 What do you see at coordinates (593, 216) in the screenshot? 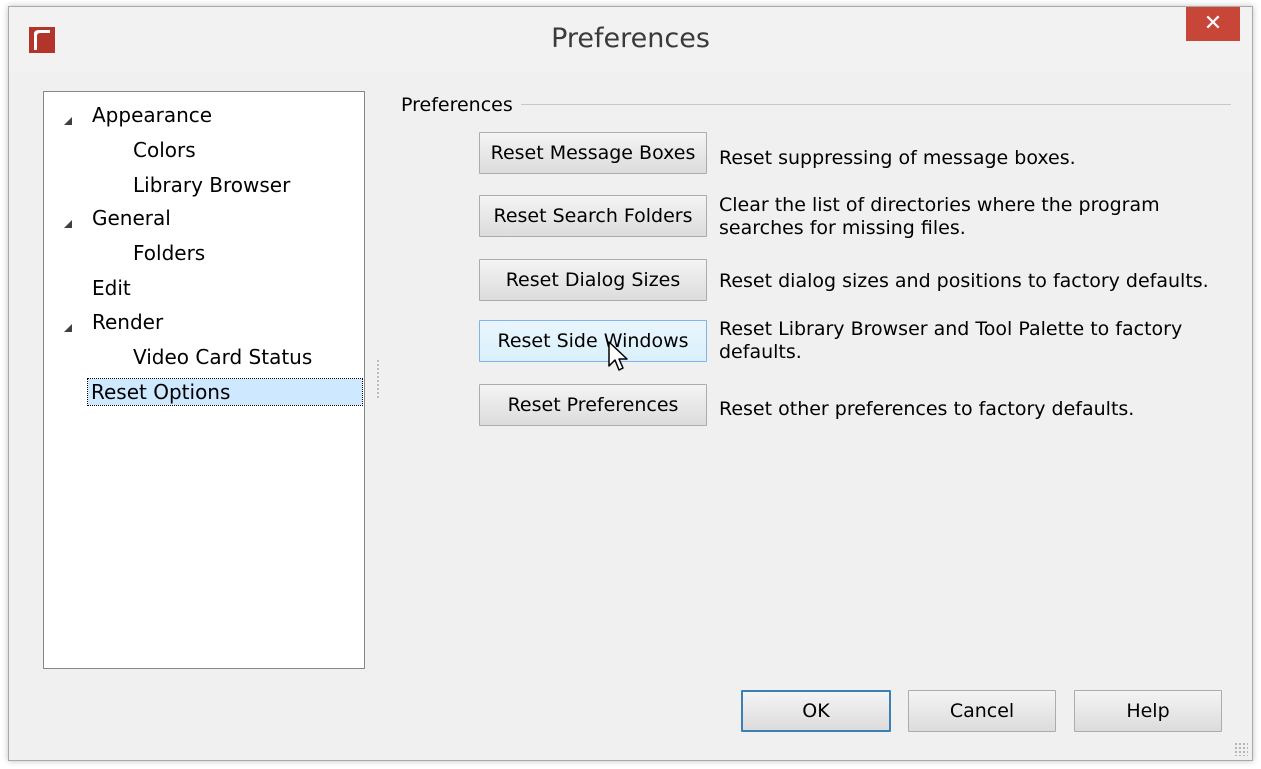
I see `reset-search-folders-button: Reset Search Folders` at bounding box center [593, 216].